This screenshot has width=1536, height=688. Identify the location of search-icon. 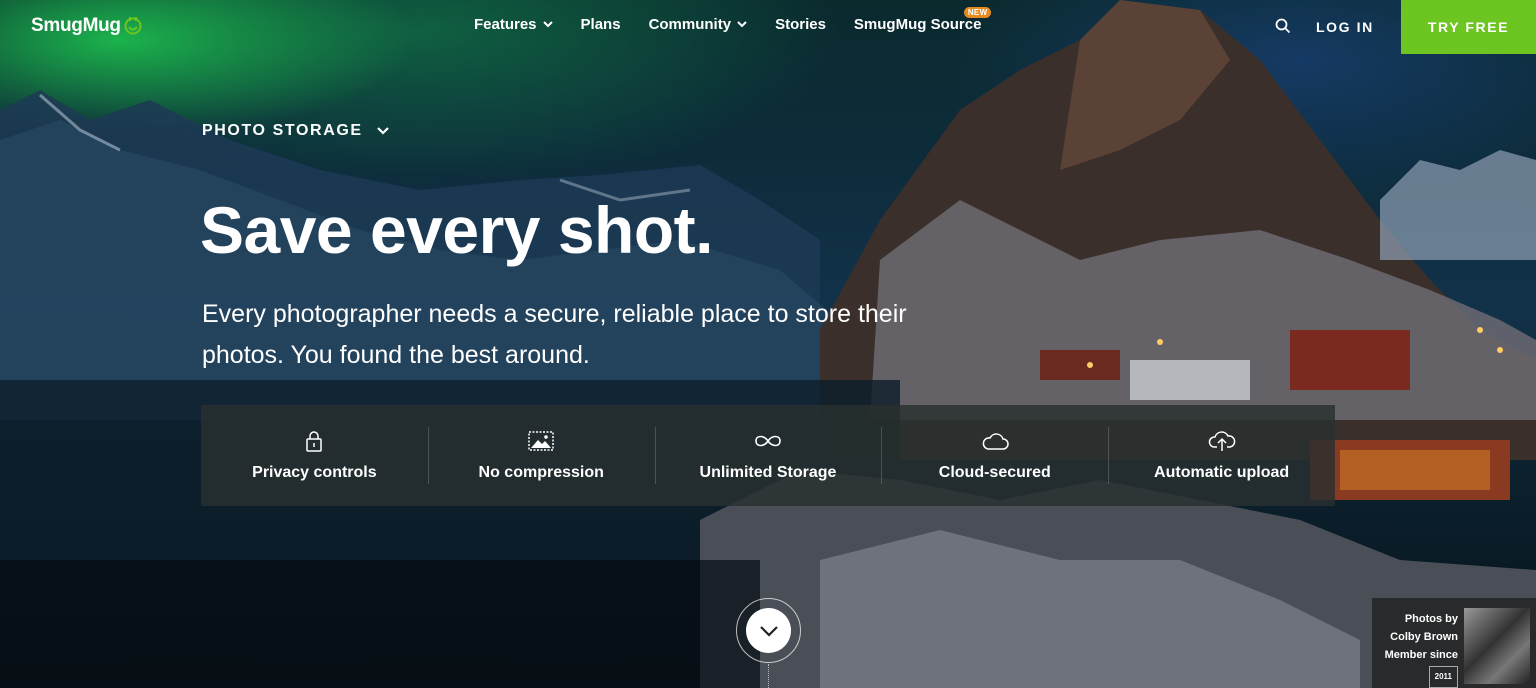
(1283, 26).